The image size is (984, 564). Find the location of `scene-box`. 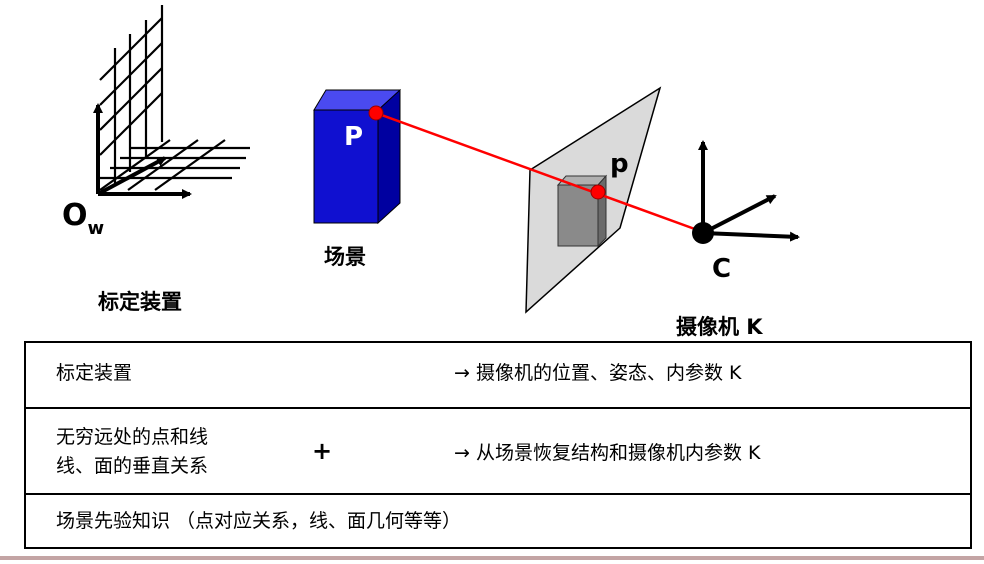

scene-box is located at coordinates (357, 156).